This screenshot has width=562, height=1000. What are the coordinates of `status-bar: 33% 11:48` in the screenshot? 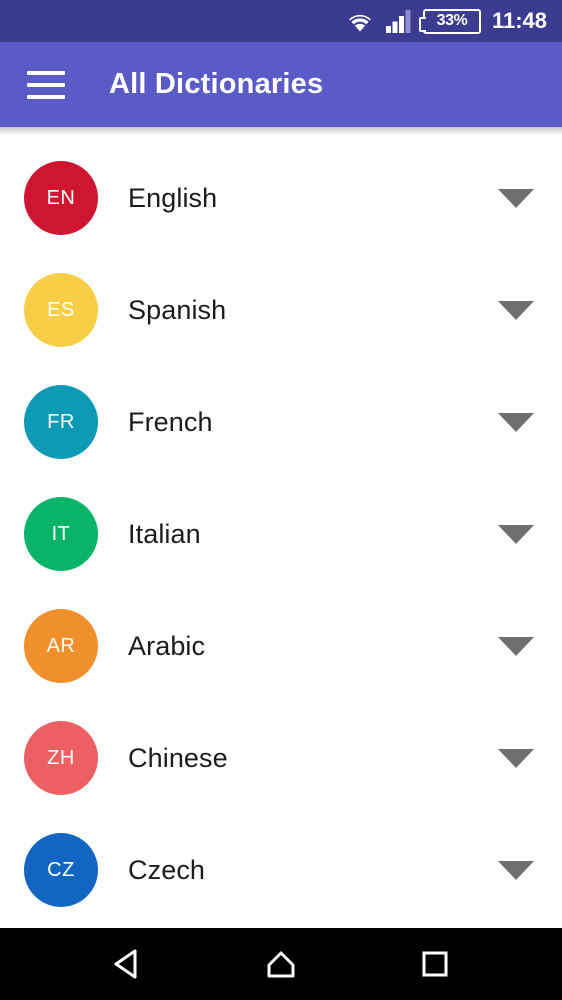 It's located at (281, 21).